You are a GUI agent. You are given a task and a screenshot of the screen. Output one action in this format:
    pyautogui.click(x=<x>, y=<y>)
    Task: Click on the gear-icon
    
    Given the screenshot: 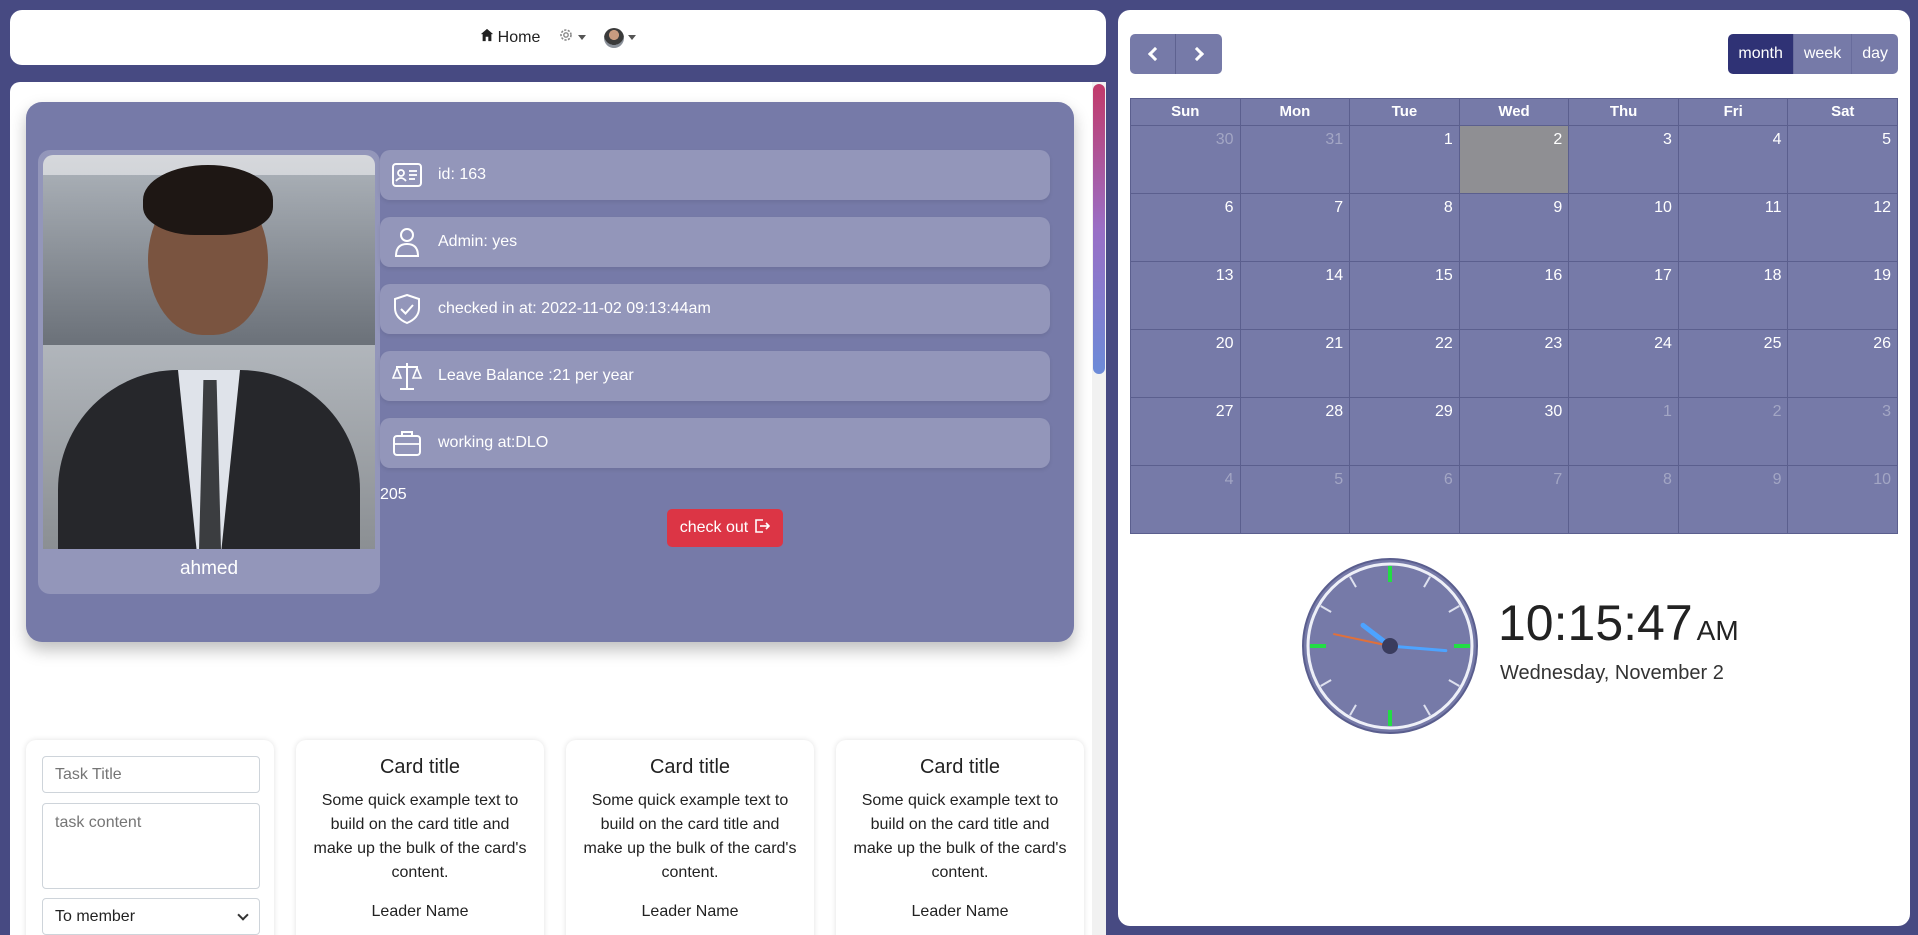 What is the action you would take?
    pyautogui.click(x=566, y=37)
    